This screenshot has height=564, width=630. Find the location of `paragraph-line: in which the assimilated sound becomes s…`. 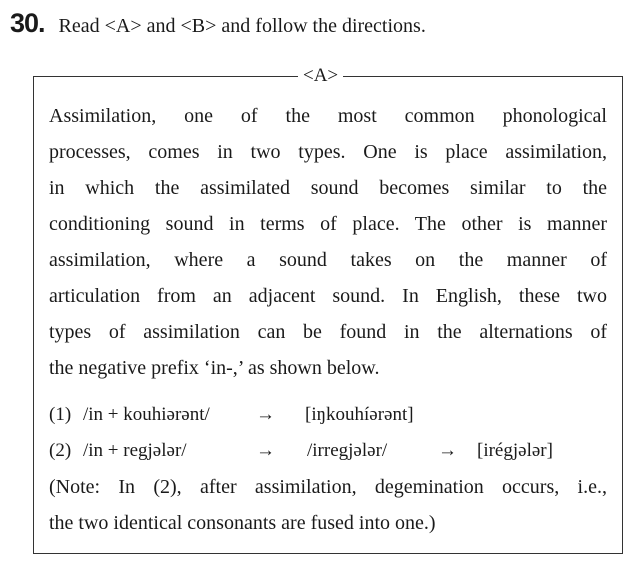

paragraph-line: in which the assimilated sound becomes s… is located at coordinates (328, 188).